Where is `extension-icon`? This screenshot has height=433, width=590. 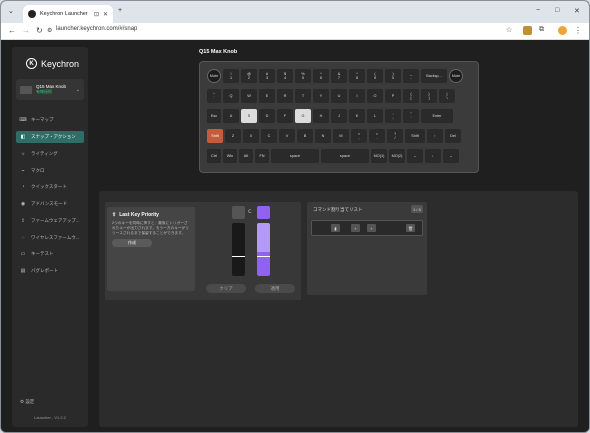 extension-icon is located at coordinates (527, 30).